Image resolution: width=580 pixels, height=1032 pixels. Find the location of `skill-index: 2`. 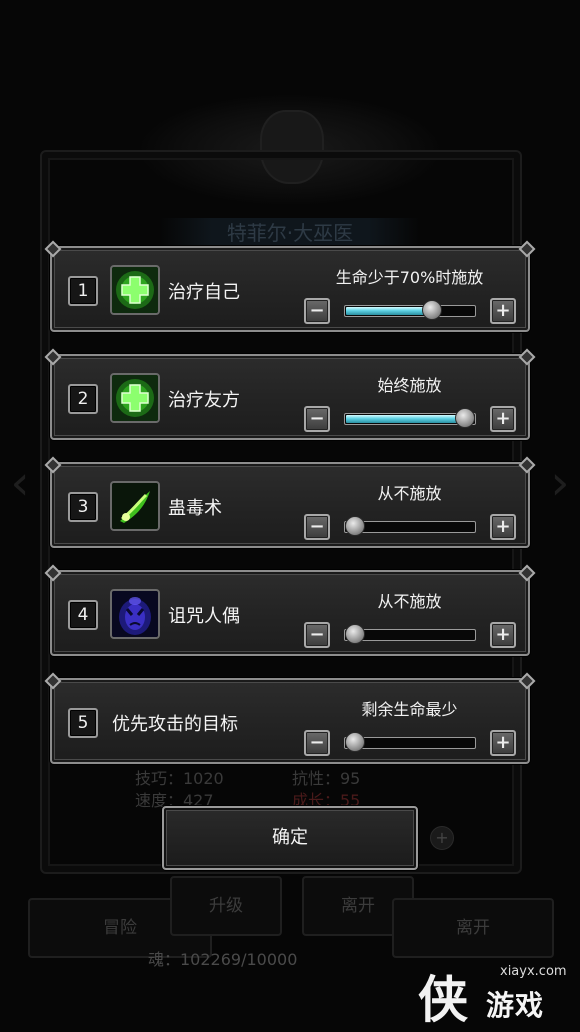

skill-index: 2 is located at coordinates (83, 399).